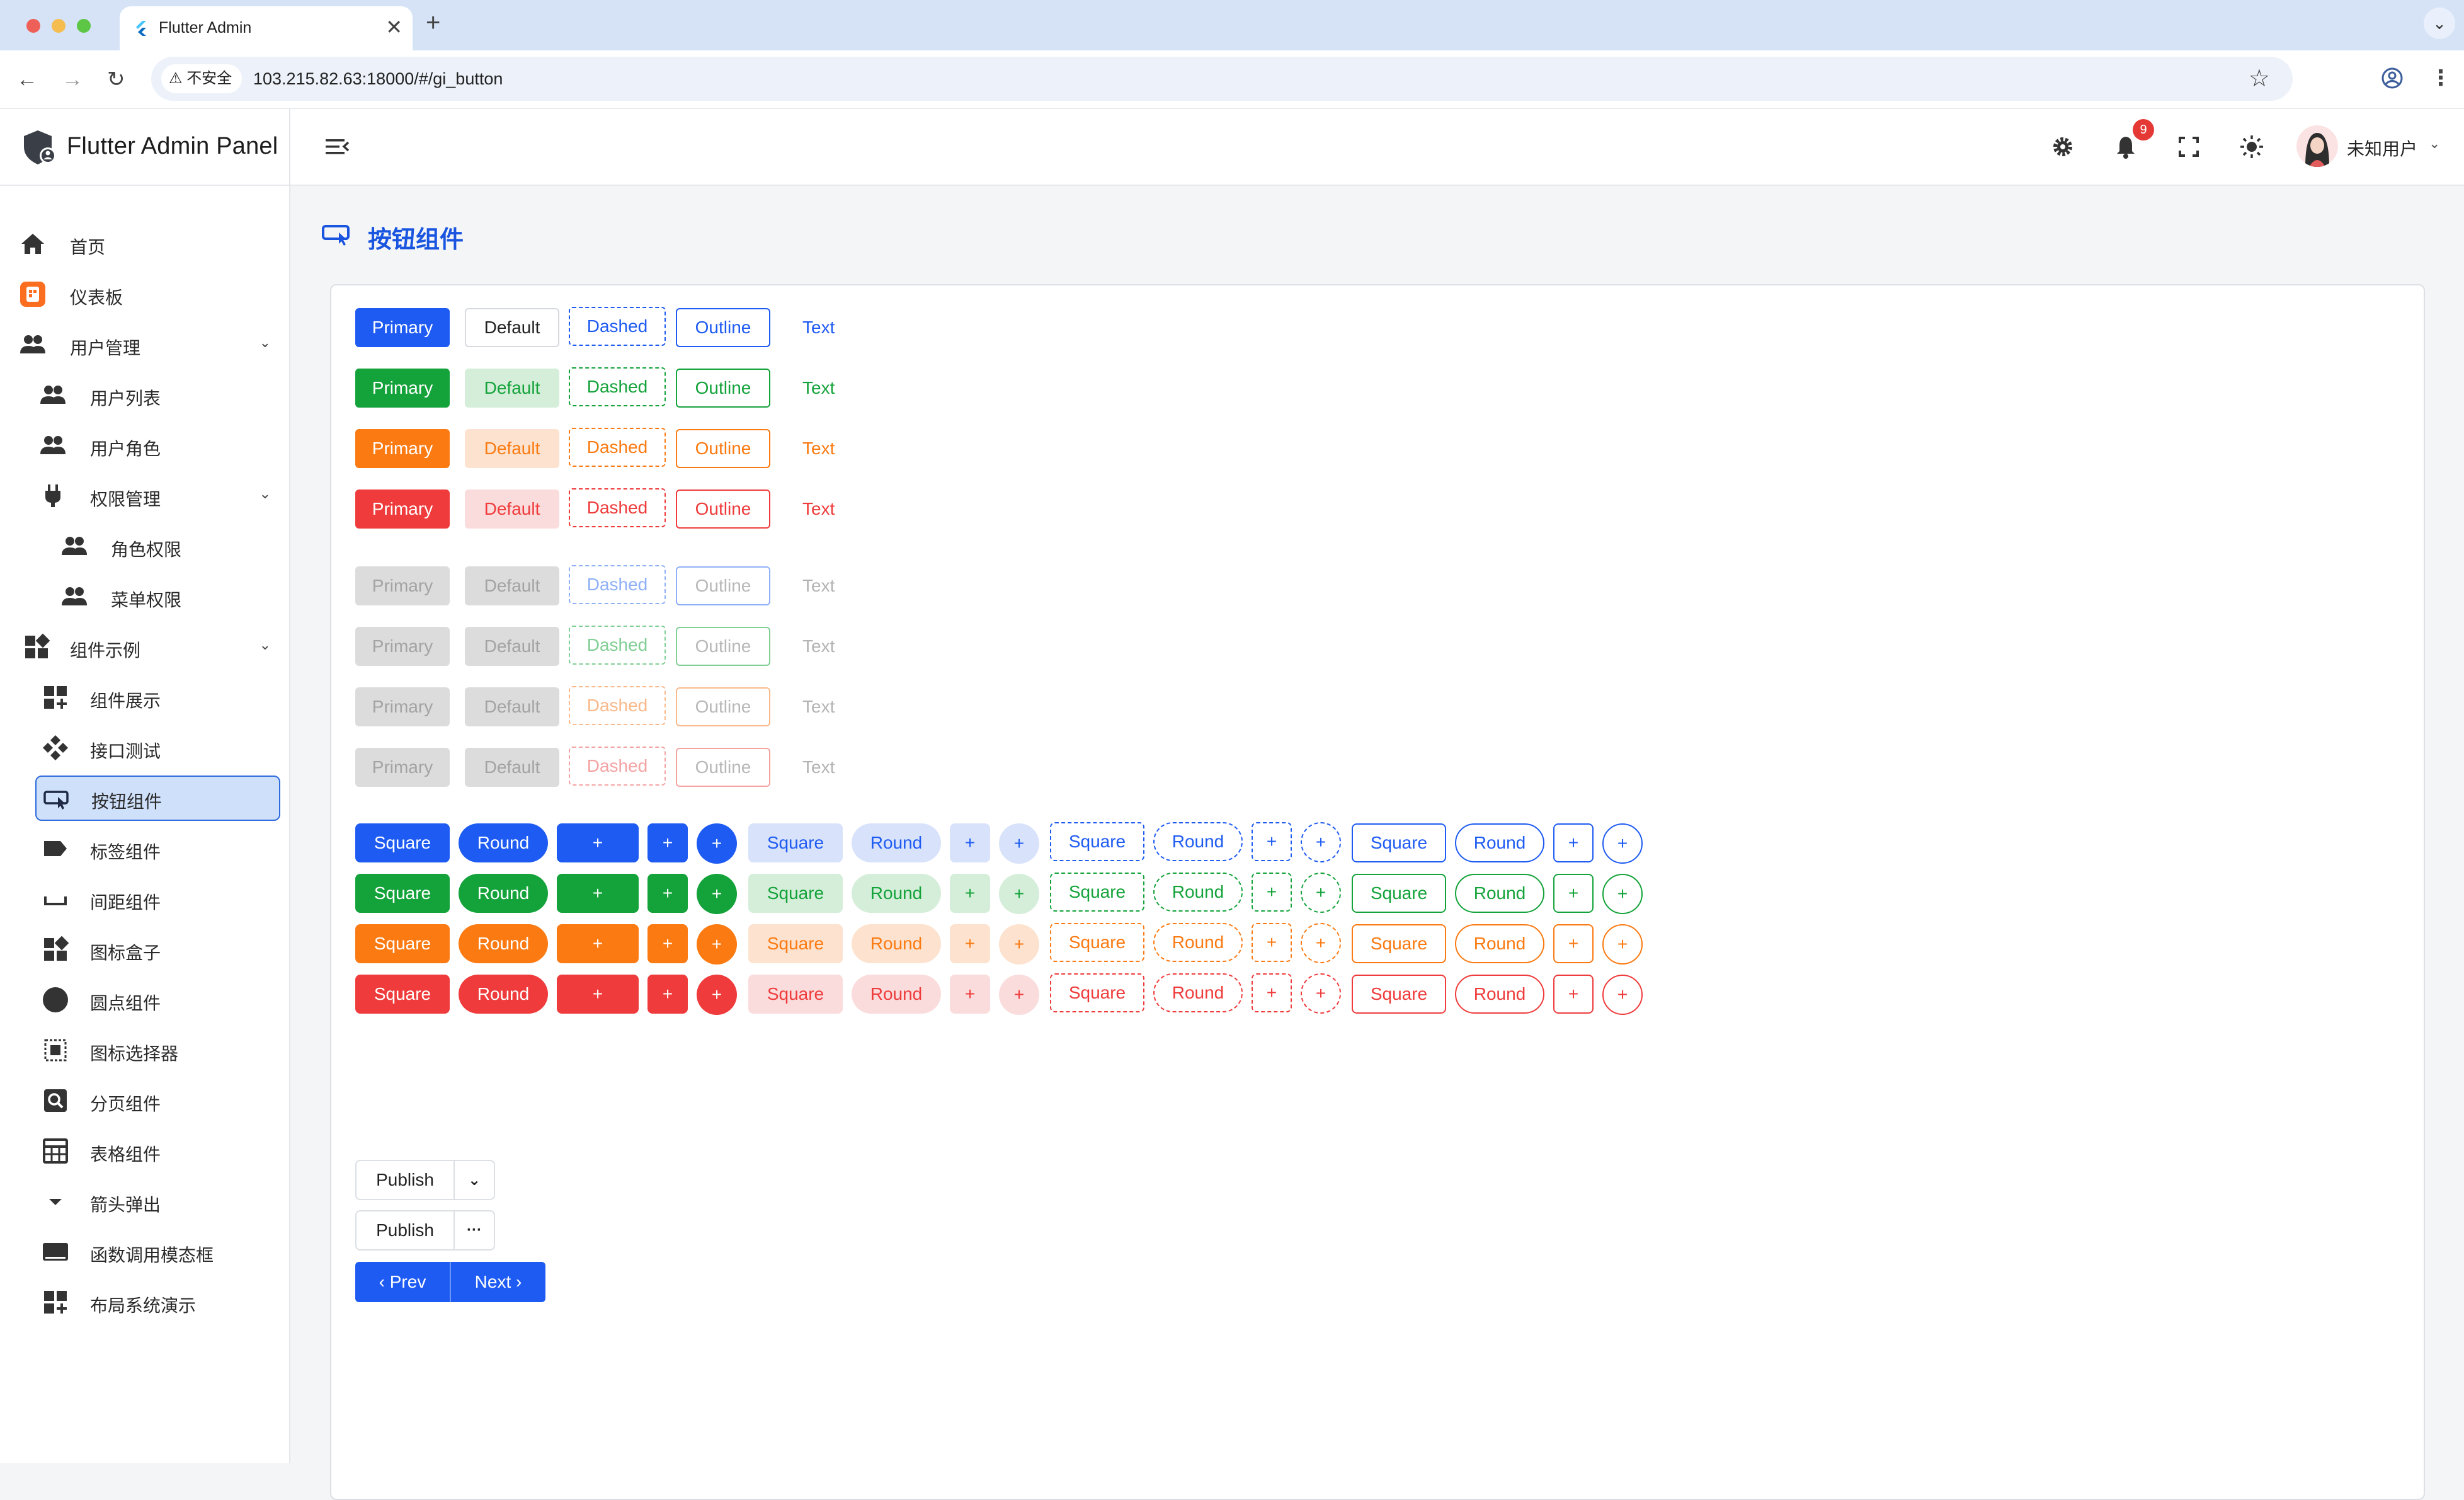 The height and width of the screenshot is (1500, 2464). I want to click on sidebar-item: 图标选择器, so click(135, 1050).